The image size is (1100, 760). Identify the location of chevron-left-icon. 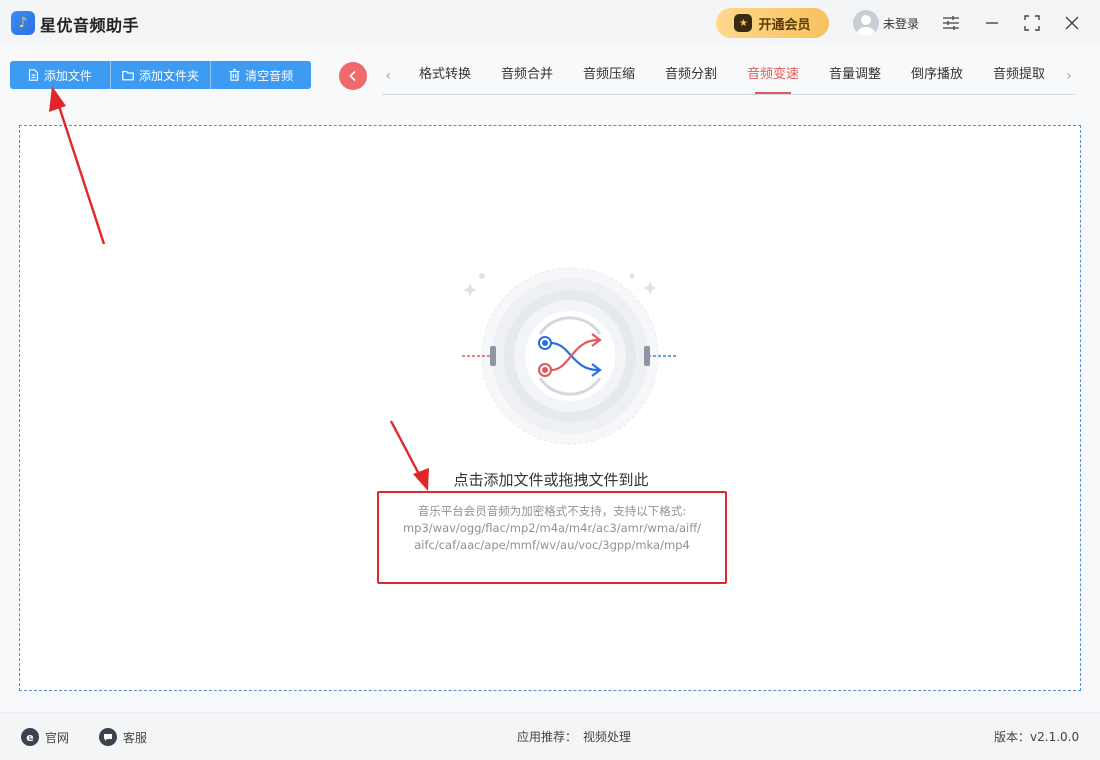
(352, 76).